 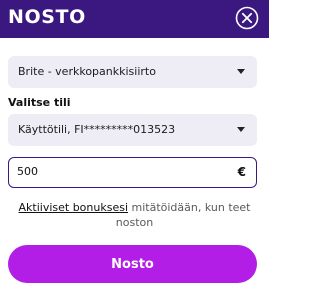 What do you see at coordinates (47, 17) in the screenshot?
I see `nosto-logo: NOSTO` at bounding box center [47, 17].